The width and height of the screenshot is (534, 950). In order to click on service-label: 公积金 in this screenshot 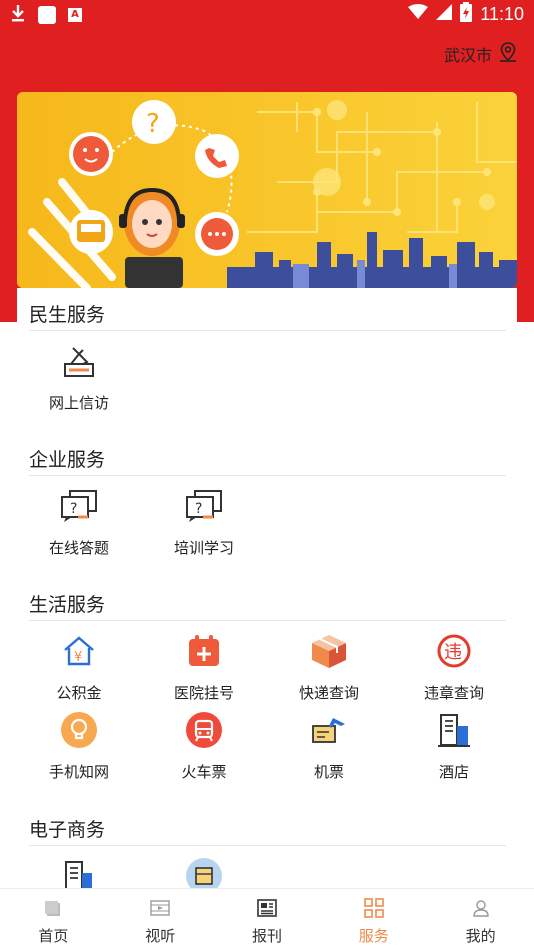, I will do `click(79, 693)`.